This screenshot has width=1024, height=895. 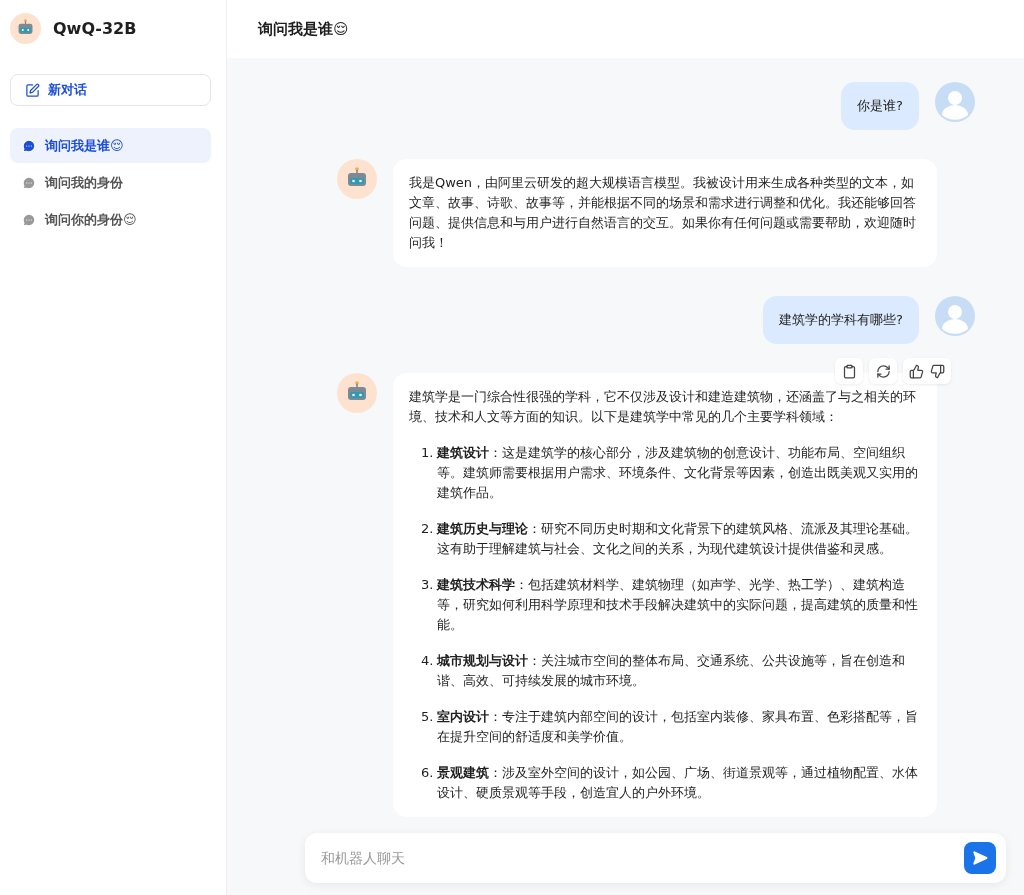 I want to click on user-message: 建筑学的学科有哪些?, so click(x=841, y=320).